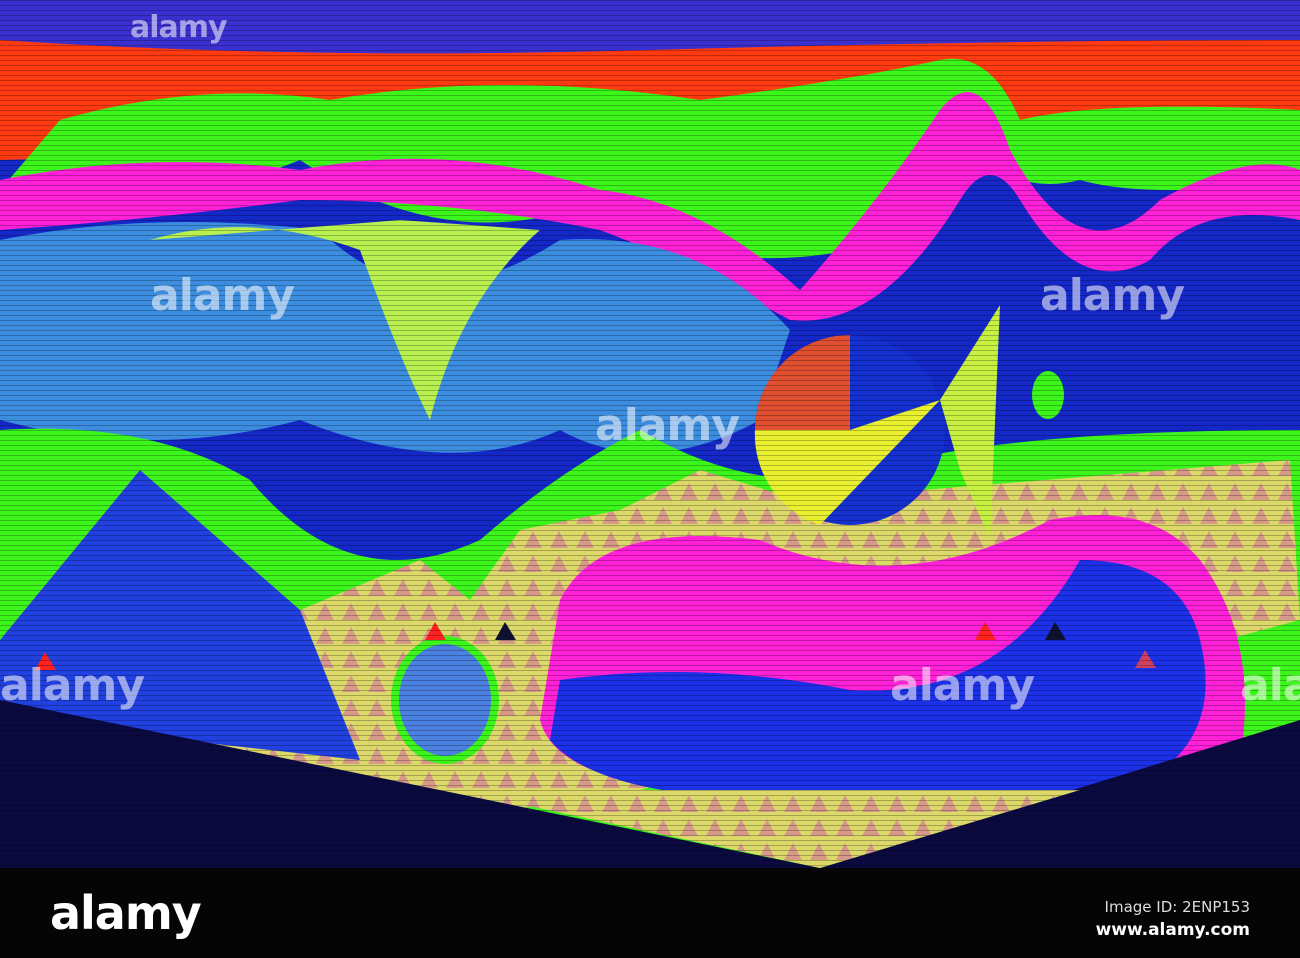  Describe the element at coordinates (1177, 907) in the screenshot. I see `image-id: Image ID: 2ENP153` at that location.